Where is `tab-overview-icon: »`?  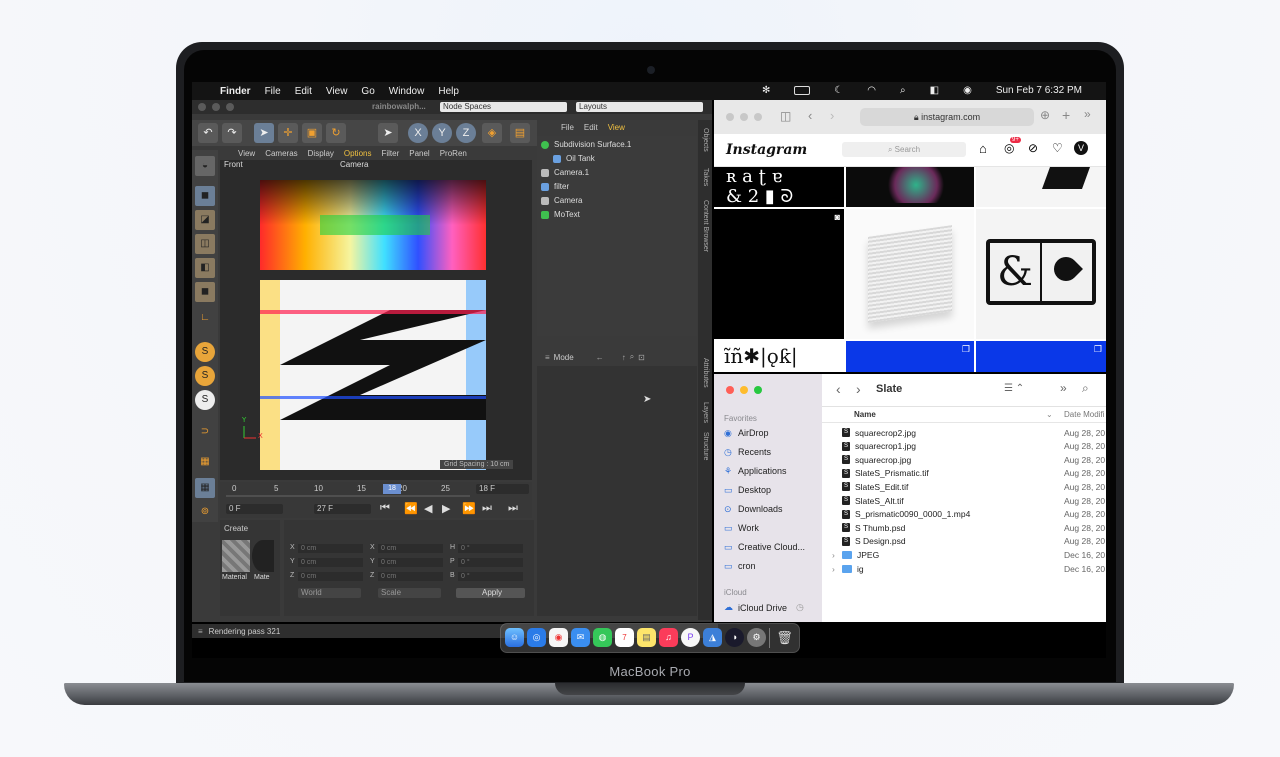
tab-overview-icon: » is located at coordinates (1087, 114).